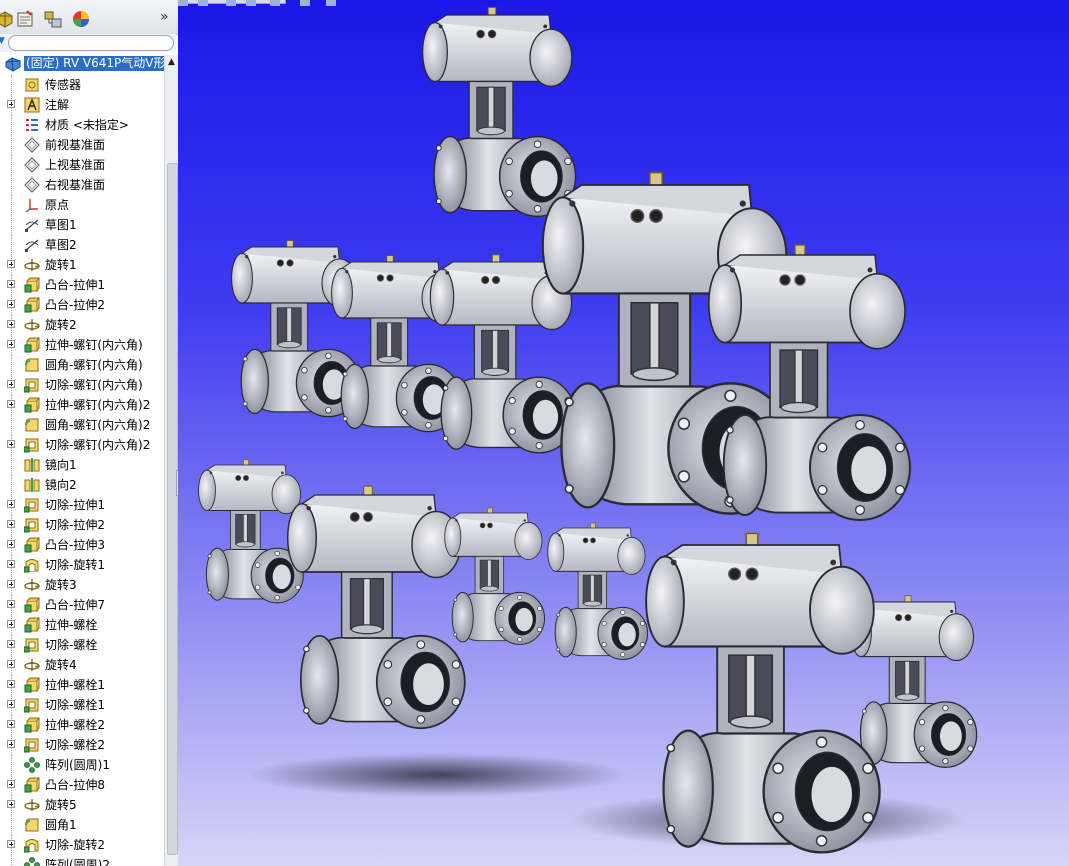 The image size is (1069, 866). I want to click on tree-item: 旋转5, so click(82, 805).